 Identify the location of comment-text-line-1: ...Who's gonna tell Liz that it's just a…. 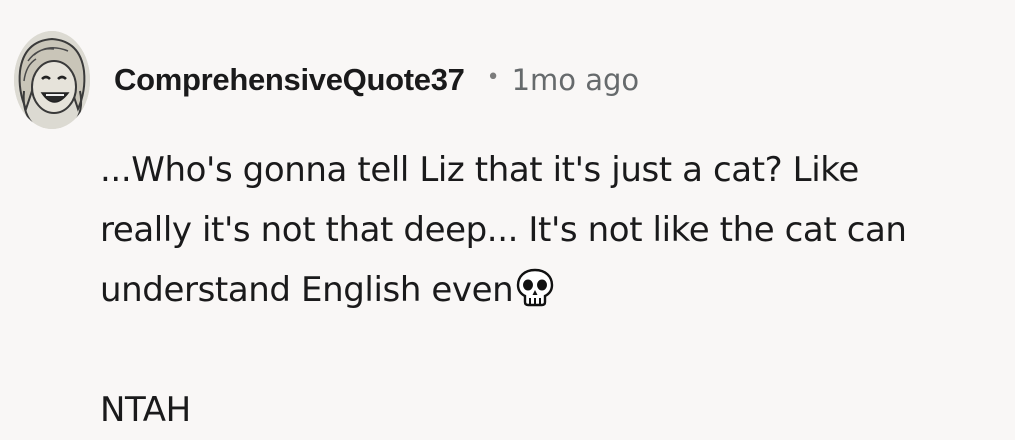
(479, 170).